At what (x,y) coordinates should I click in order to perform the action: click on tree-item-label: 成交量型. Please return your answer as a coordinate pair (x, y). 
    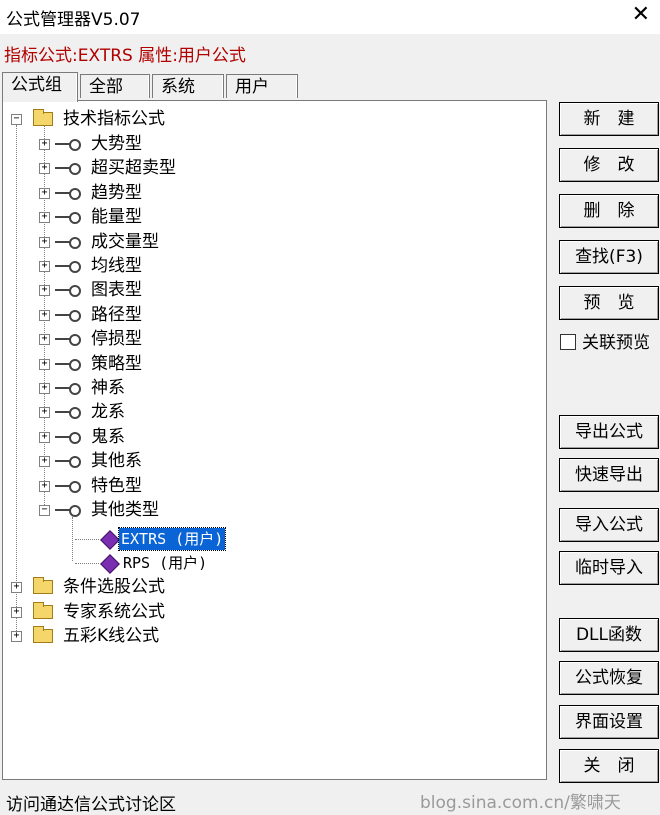
    Looking at the image, I should click on (125, 242).